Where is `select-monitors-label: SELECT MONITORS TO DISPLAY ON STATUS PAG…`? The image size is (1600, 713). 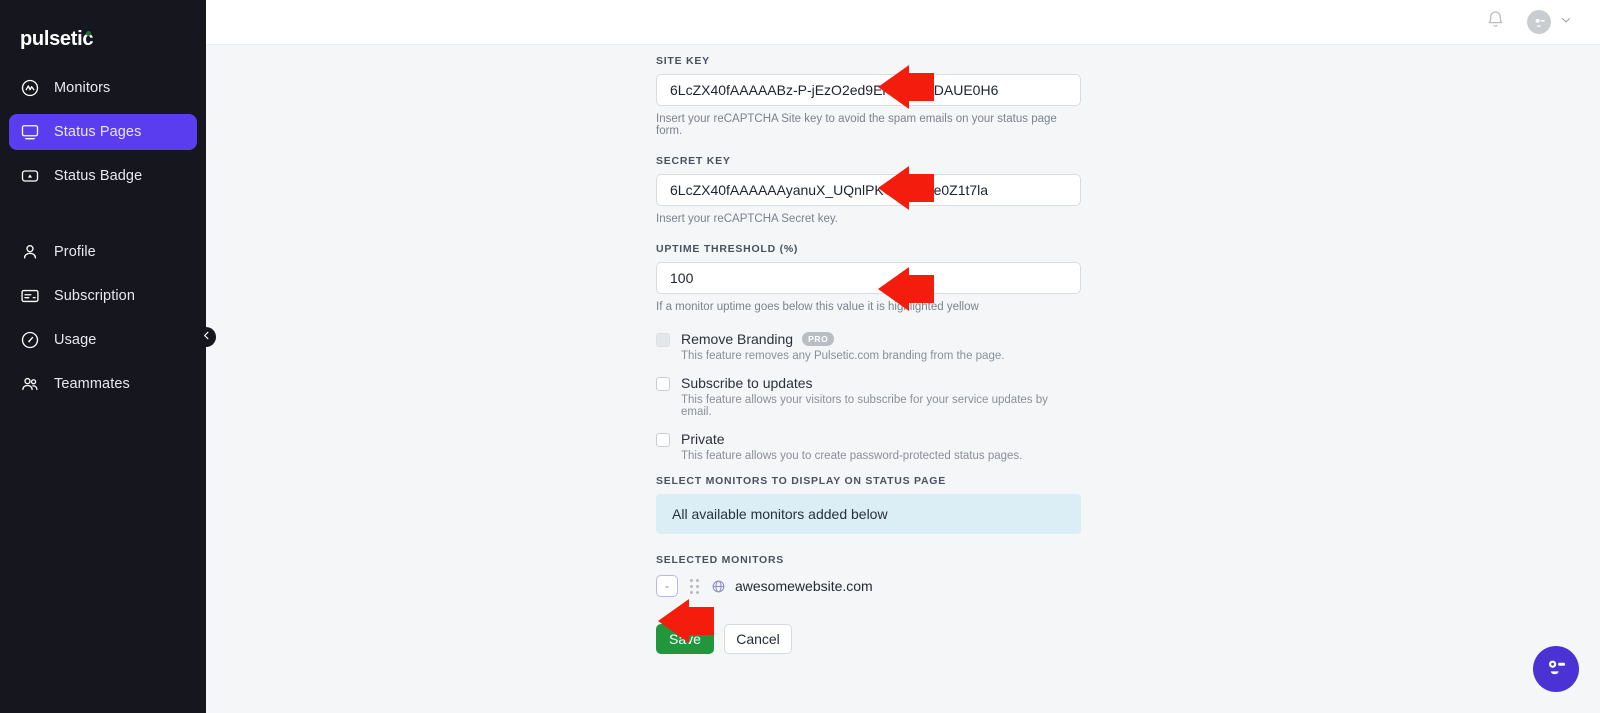
select-monitors-label: SELECT MONITORS TO DISPLAY ON STATUS PAG… is located at coordinates (801, 481).